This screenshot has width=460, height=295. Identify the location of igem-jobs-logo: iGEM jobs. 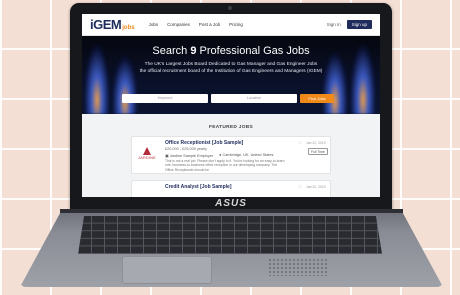
(112, 24).